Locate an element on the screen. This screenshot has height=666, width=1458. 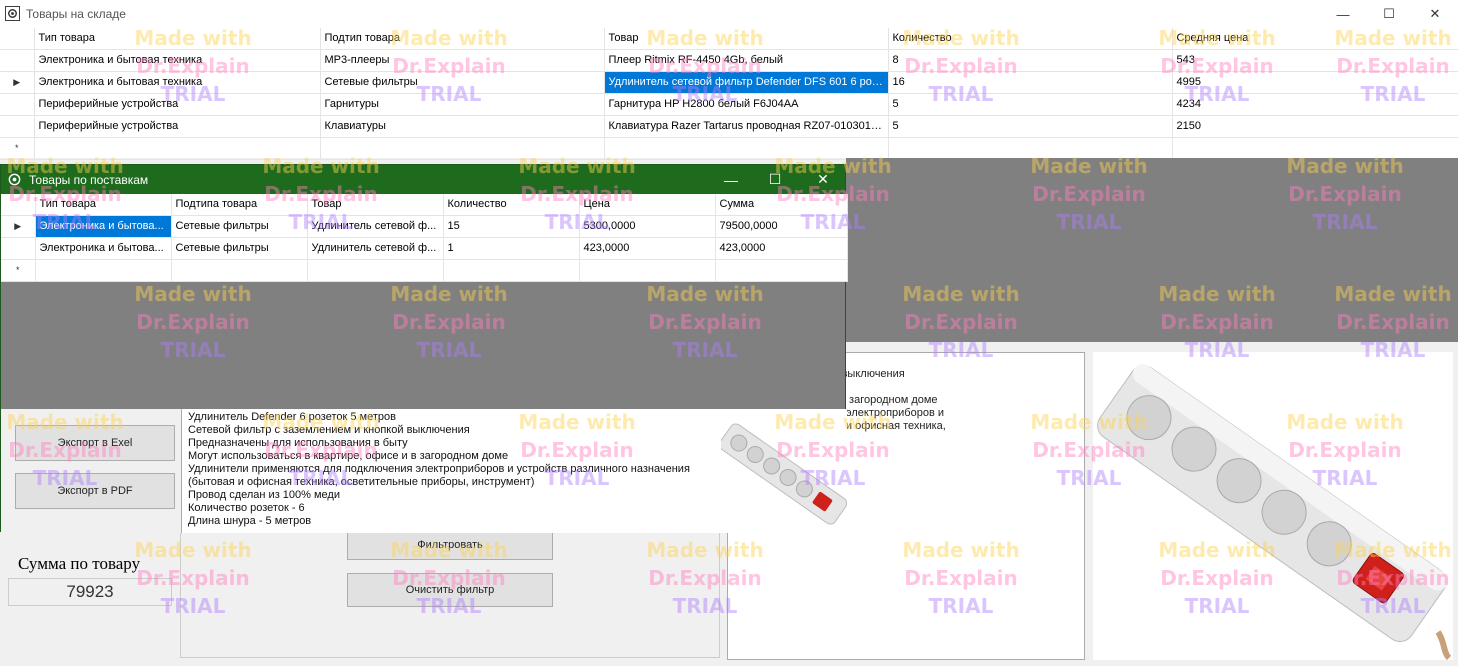
cell-avg-price: 4995 is located at coordinates (1315, 82).